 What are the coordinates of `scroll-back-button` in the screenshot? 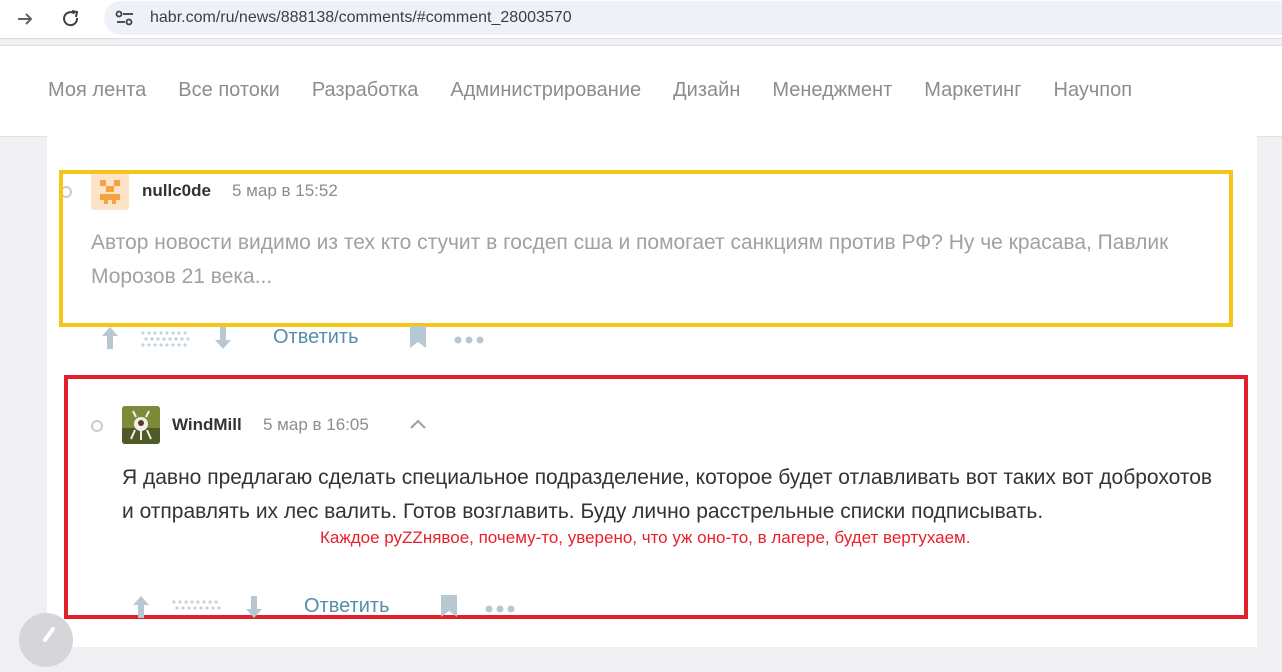 It's located at (46, 640).